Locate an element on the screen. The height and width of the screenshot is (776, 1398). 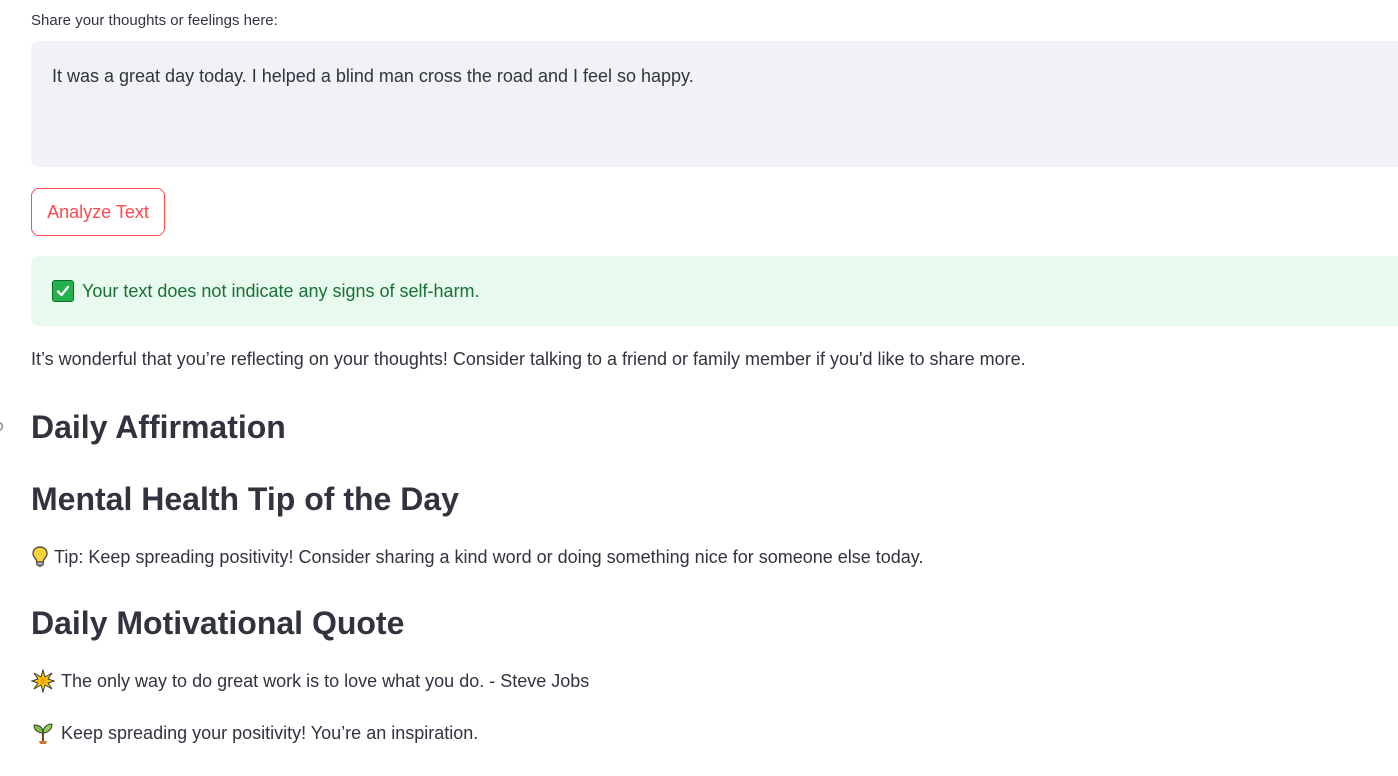
light-bulb-icon is located at coordinates (40, 557).